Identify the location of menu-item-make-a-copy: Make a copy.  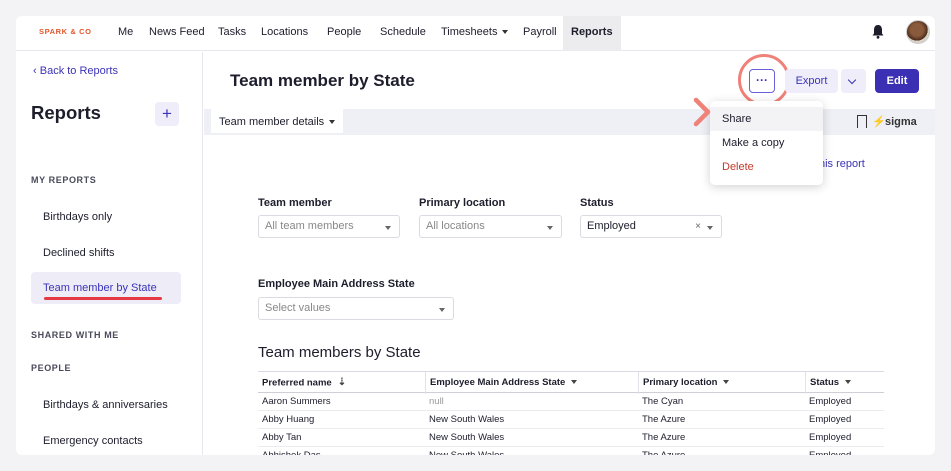
(766, 143).